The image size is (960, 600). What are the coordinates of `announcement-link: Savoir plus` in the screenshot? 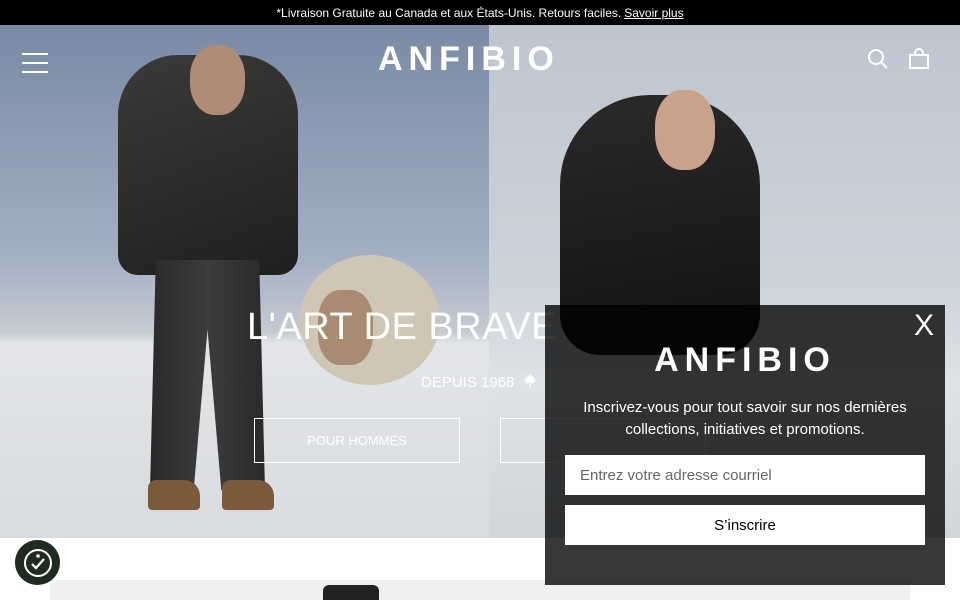 It's located at (653, 13).